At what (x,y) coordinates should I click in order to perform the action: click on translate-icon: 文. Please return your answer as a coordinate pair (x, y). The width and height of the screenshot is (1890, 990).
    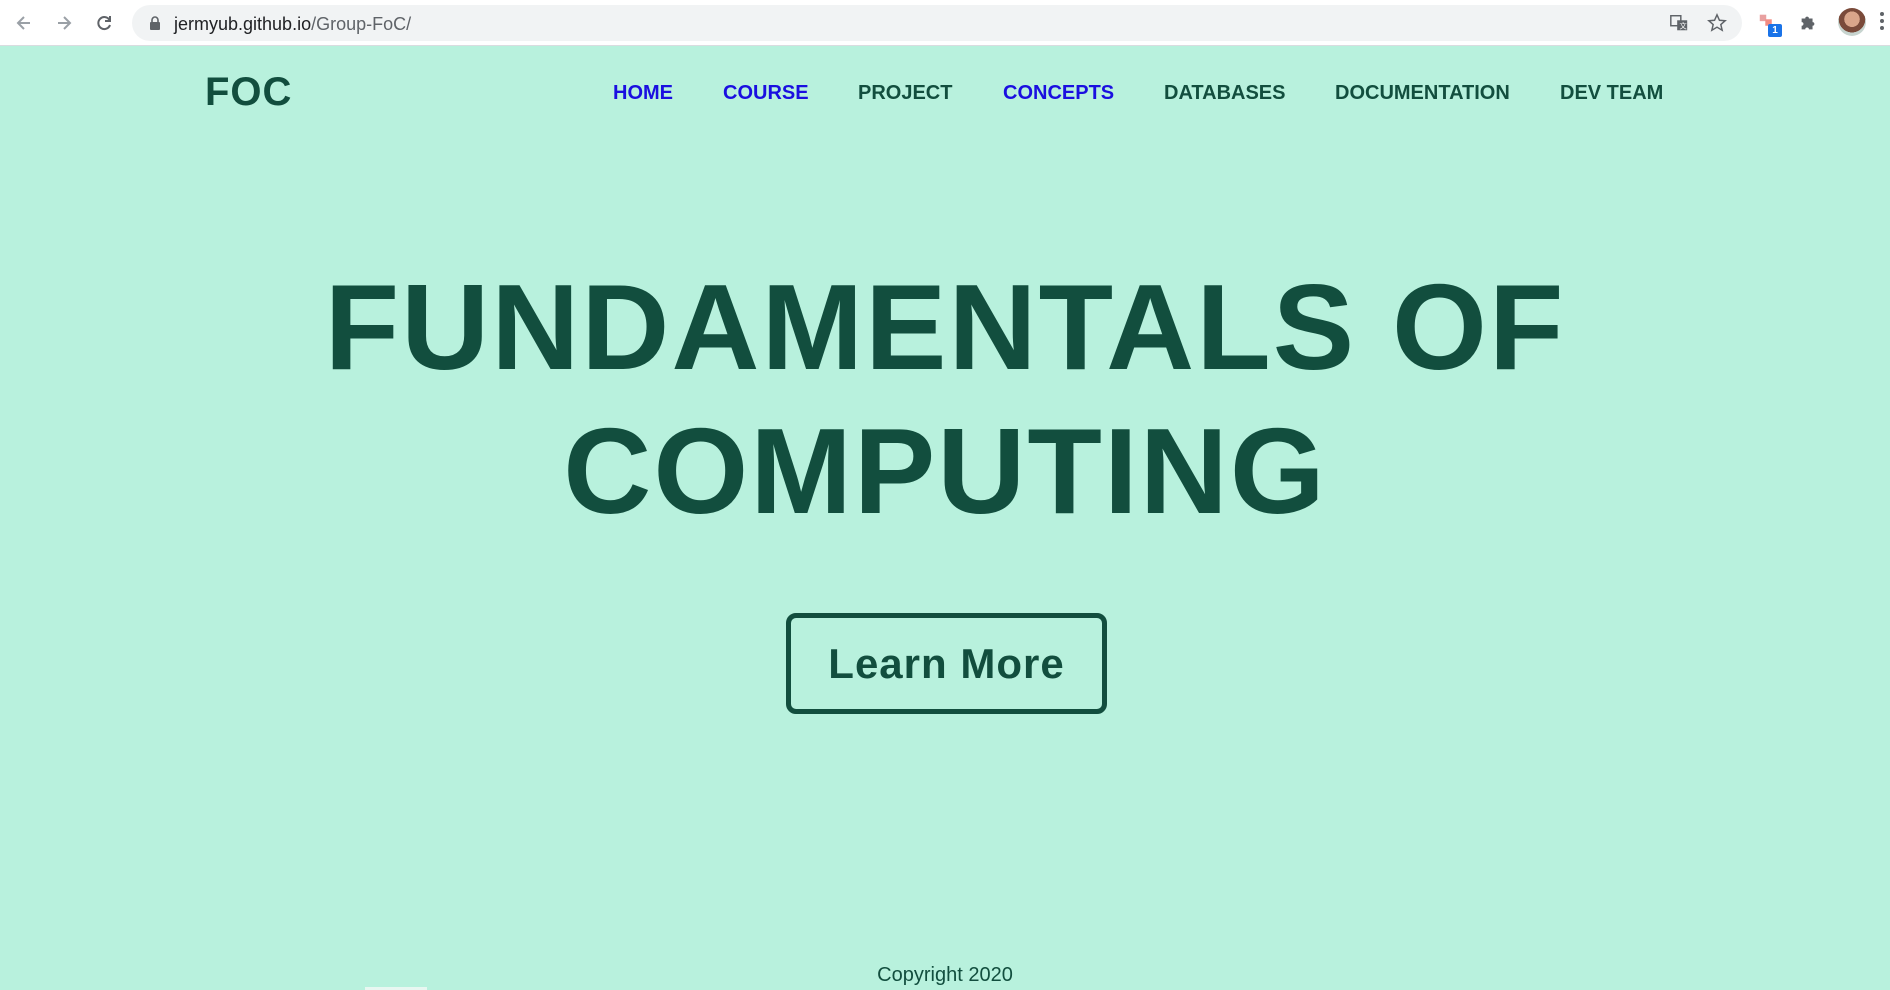
    Looking at the image, I should click on (1679, 23).